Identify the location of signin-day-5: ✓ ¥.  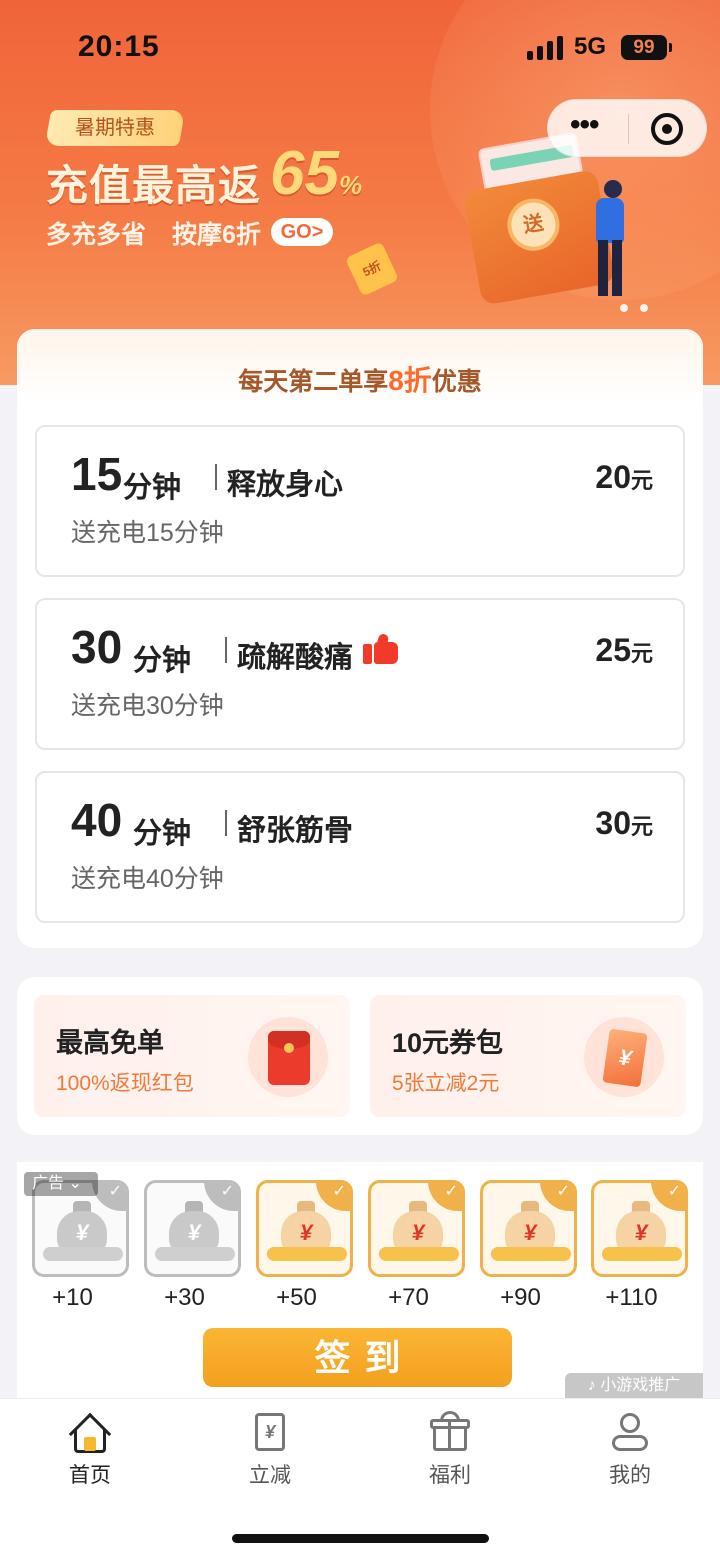
(528, 1228).